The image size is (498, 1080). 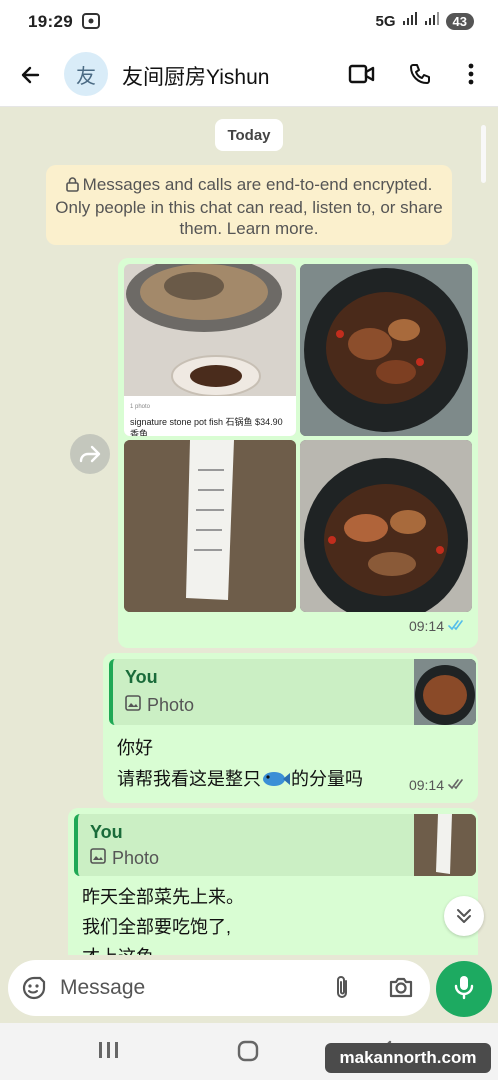 I want to click on status-bar: 19:29 5G 43, so click(x=249, y=22).